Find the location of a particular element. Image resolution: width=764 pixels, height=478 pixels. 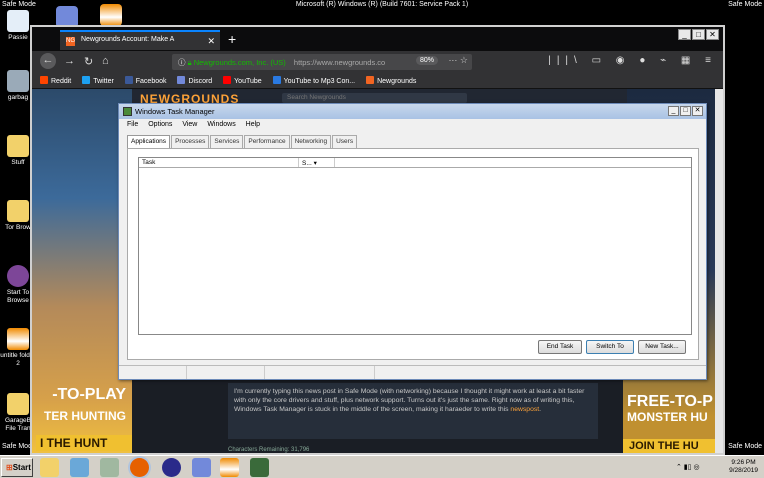

promo-left-line1: -TO-PLAY is located at coordinates (89, 394).